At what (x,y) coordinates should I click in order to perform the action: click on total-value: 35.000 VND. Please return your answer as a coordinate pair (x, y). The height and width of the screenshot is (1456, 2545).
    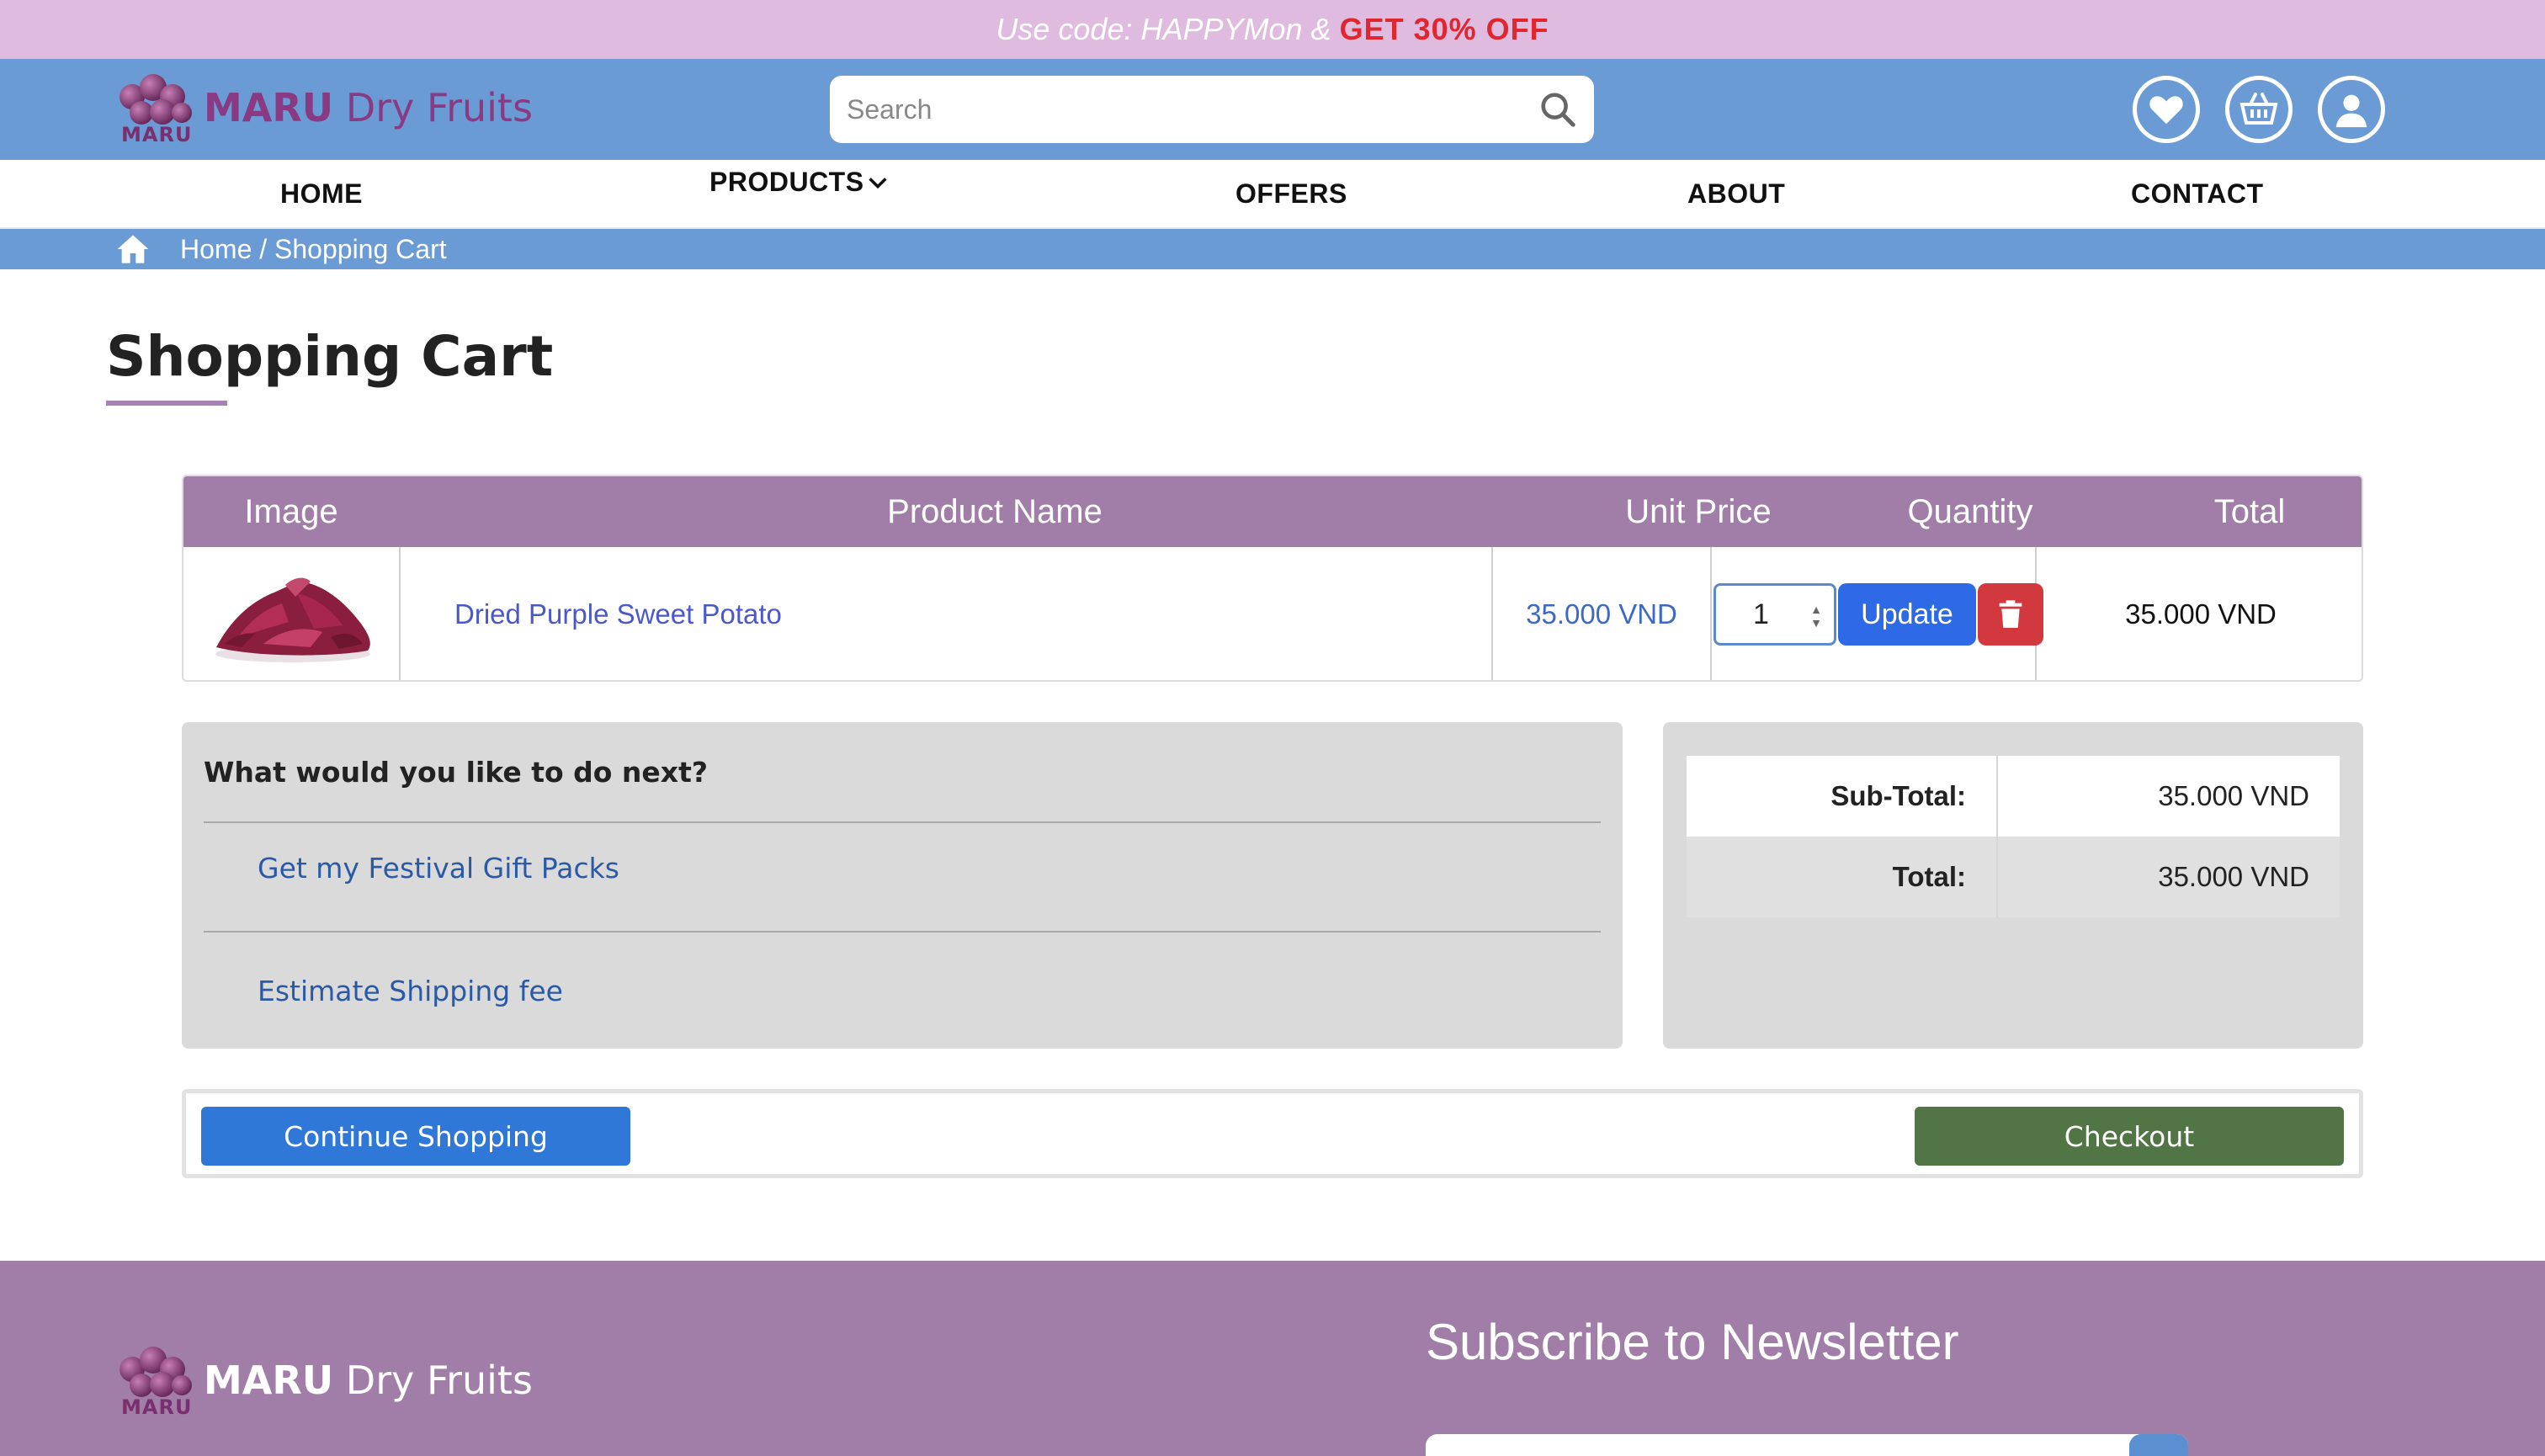
    Looking at the image, I should click on (2168, 877).